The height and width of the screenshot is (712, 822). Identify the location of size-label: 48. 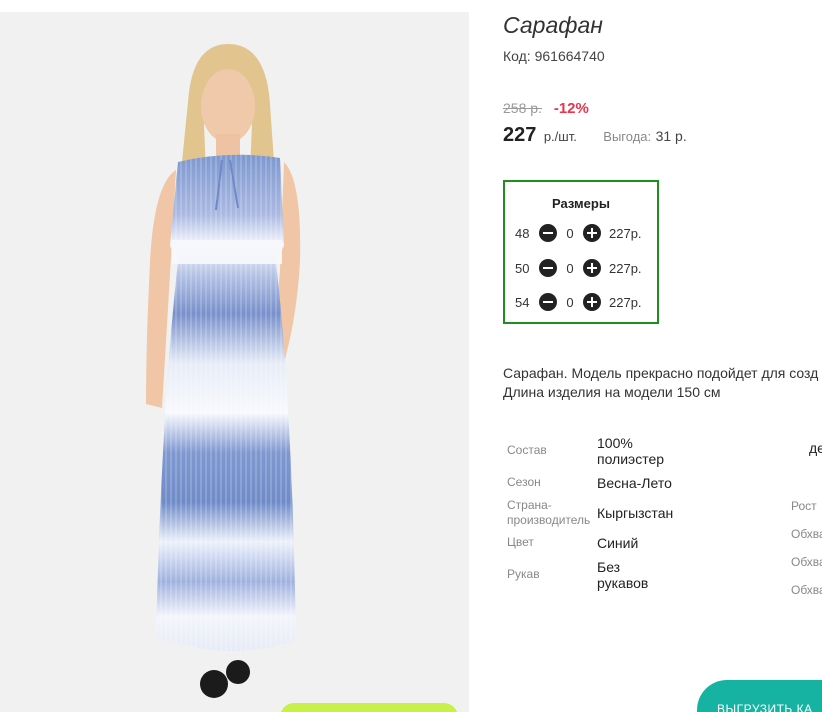
(522, 233).